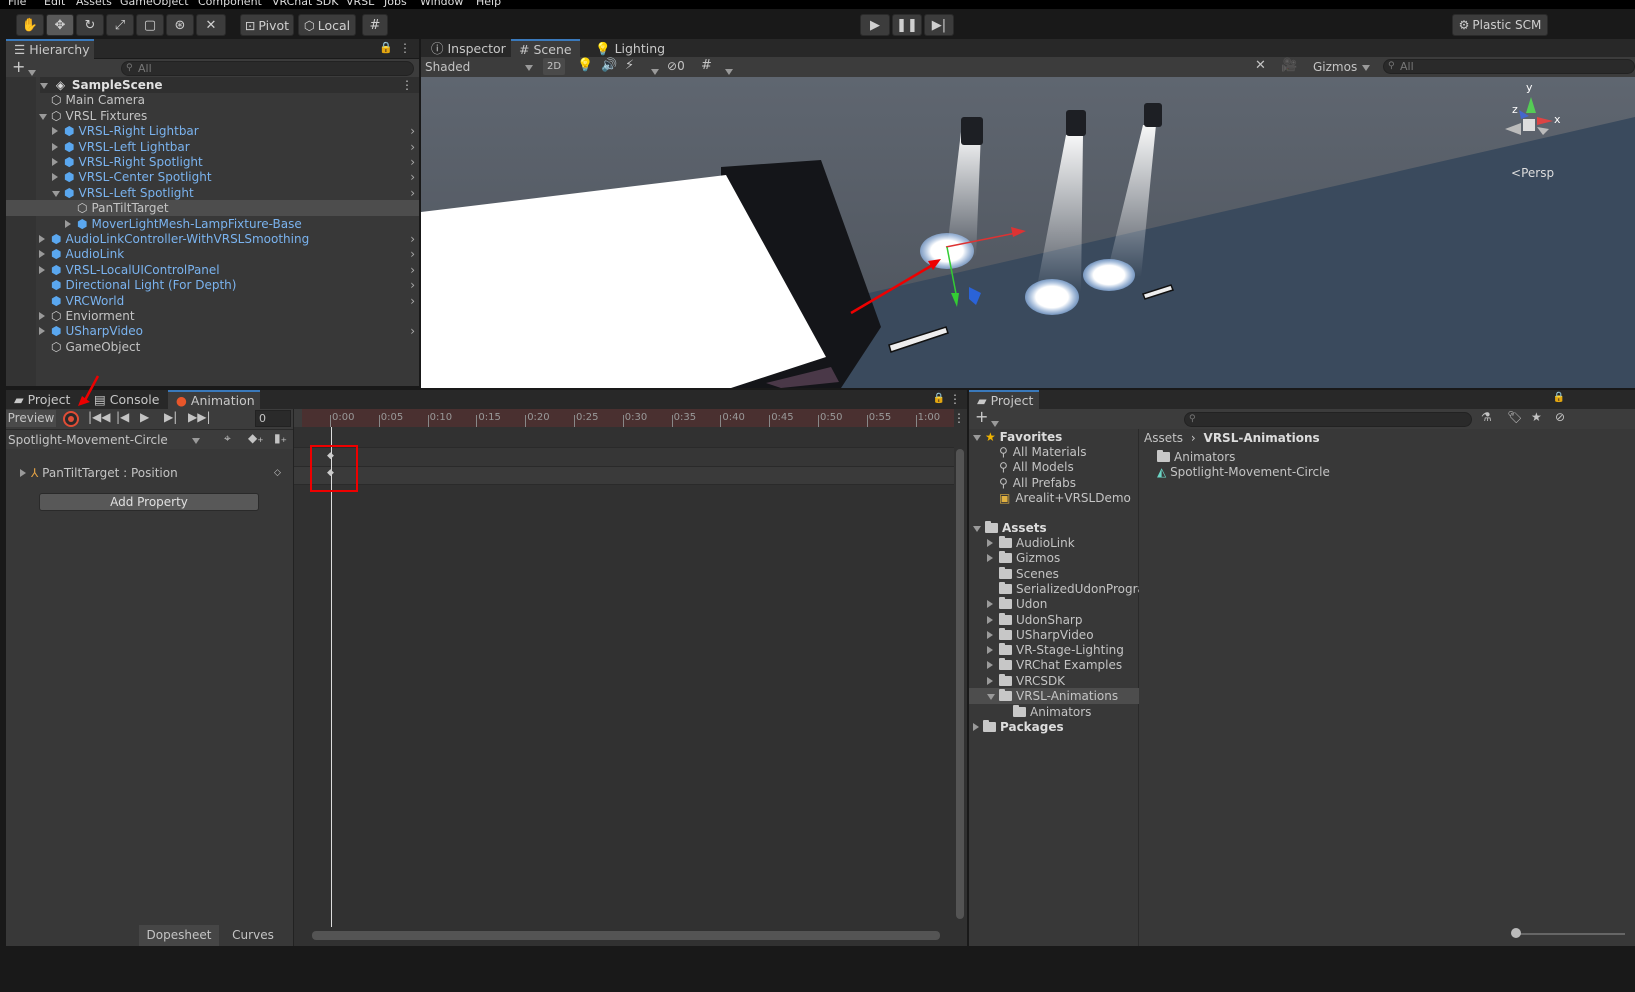 The image size is (1635, 992). What do you see at coordinates (1328, 419) in the screenshot?
I see `project-search-input: ⚲` at bounding box center [1328, 419].